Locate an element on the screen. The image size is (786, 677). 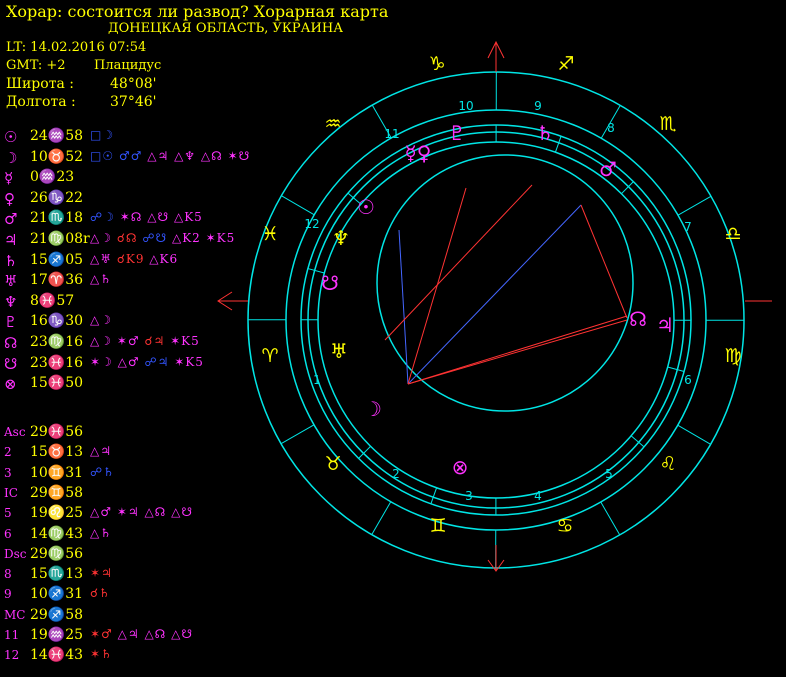
sign-glyph: ♐ is located at coordinates (565, 64).